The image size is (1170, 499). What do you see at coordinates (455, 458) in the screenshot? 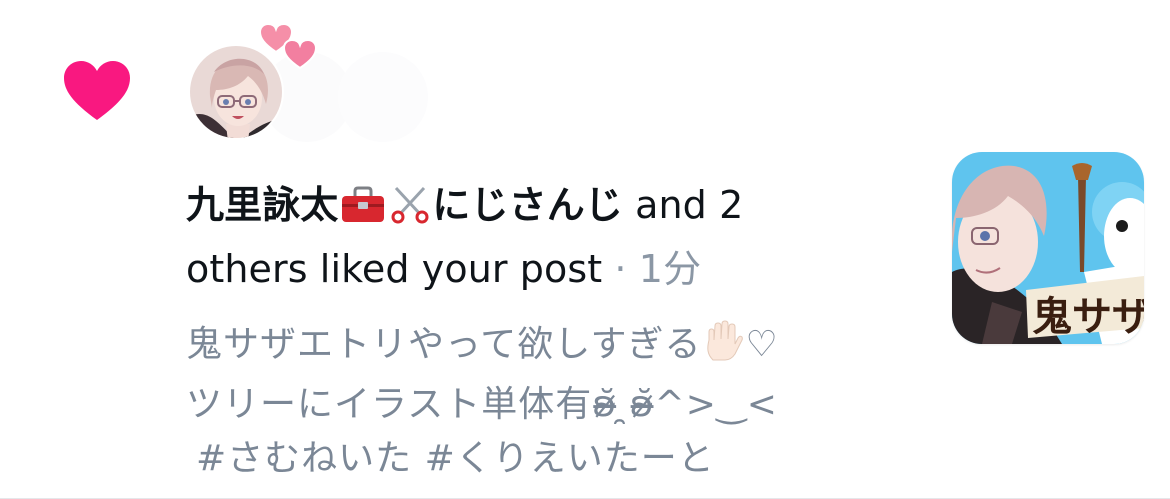
I see `post-hashtags: #さむねいた #くりえいたーと` at bounding box center [455, 458].